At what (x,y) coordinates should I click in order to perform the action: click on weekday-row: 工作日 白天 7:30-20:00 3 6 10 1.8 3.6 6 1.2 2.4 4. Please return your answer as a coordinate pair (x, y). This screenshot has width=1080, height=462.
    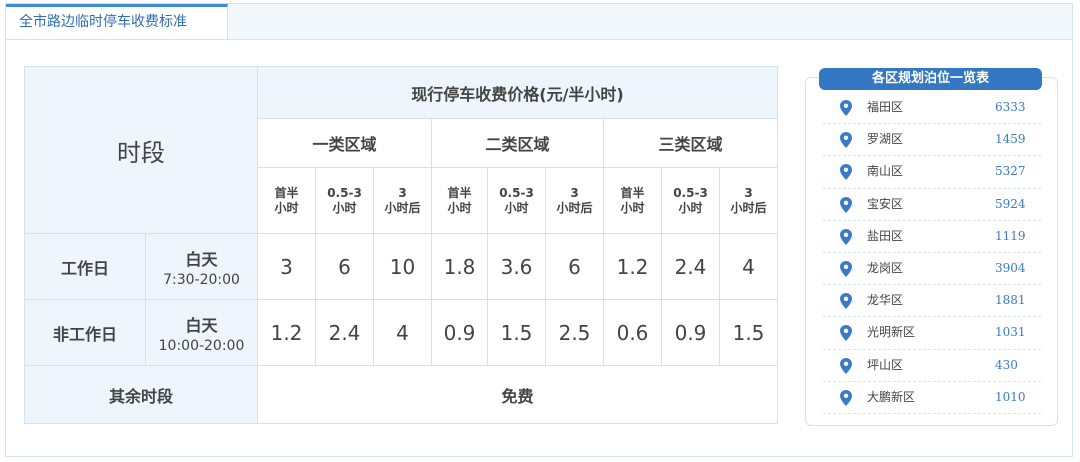
    Looking at the image, I should click on (401, 266).